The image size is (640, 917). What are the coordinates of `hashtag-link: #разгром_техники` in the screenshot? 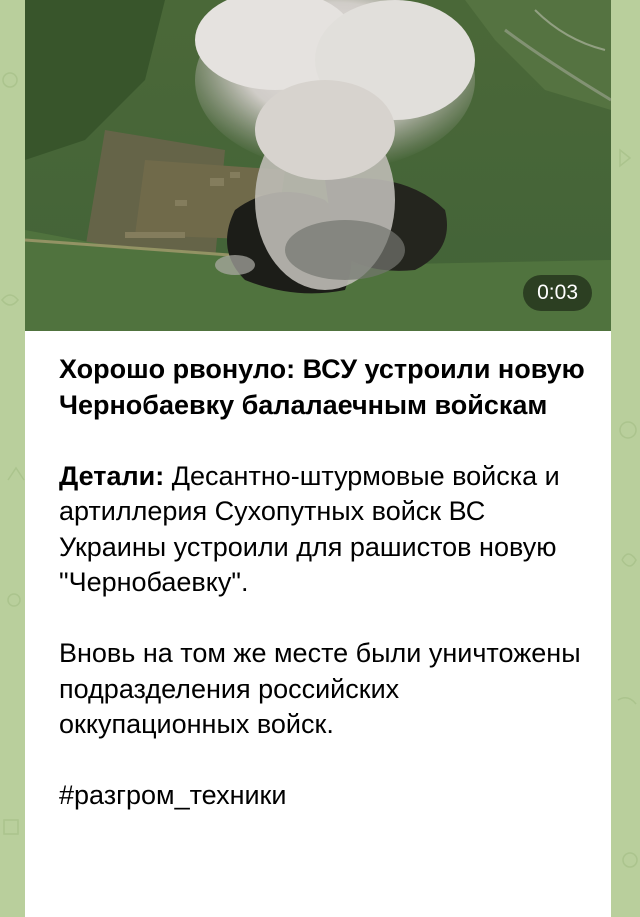 It's located at (324, 796).